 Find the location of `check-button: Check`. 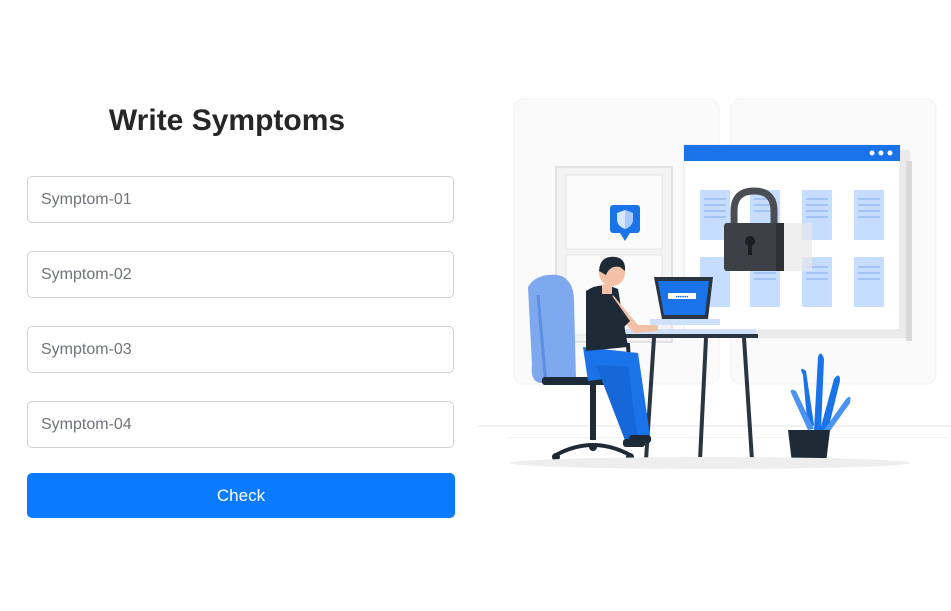

check-button: Check is located at coordinates (241, 495).